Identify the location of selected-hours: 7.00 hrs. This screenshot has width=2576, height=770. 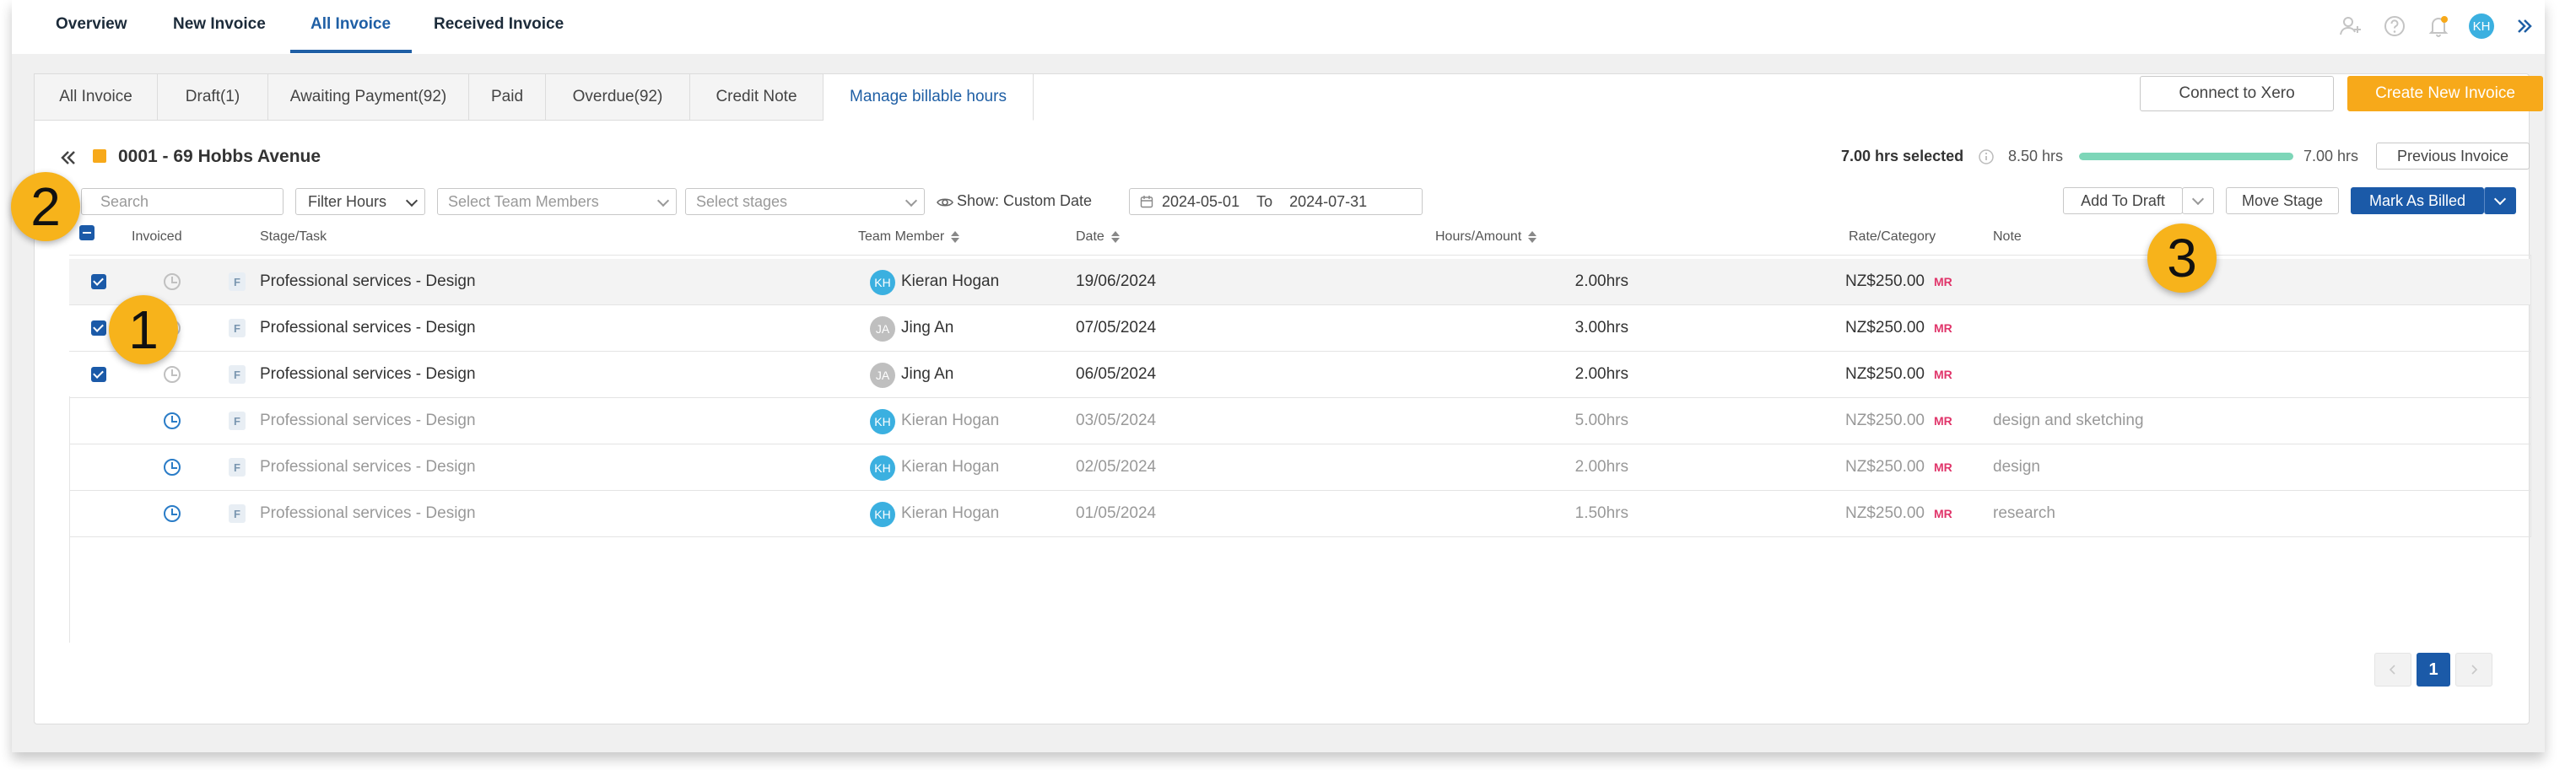
(2331, 156).